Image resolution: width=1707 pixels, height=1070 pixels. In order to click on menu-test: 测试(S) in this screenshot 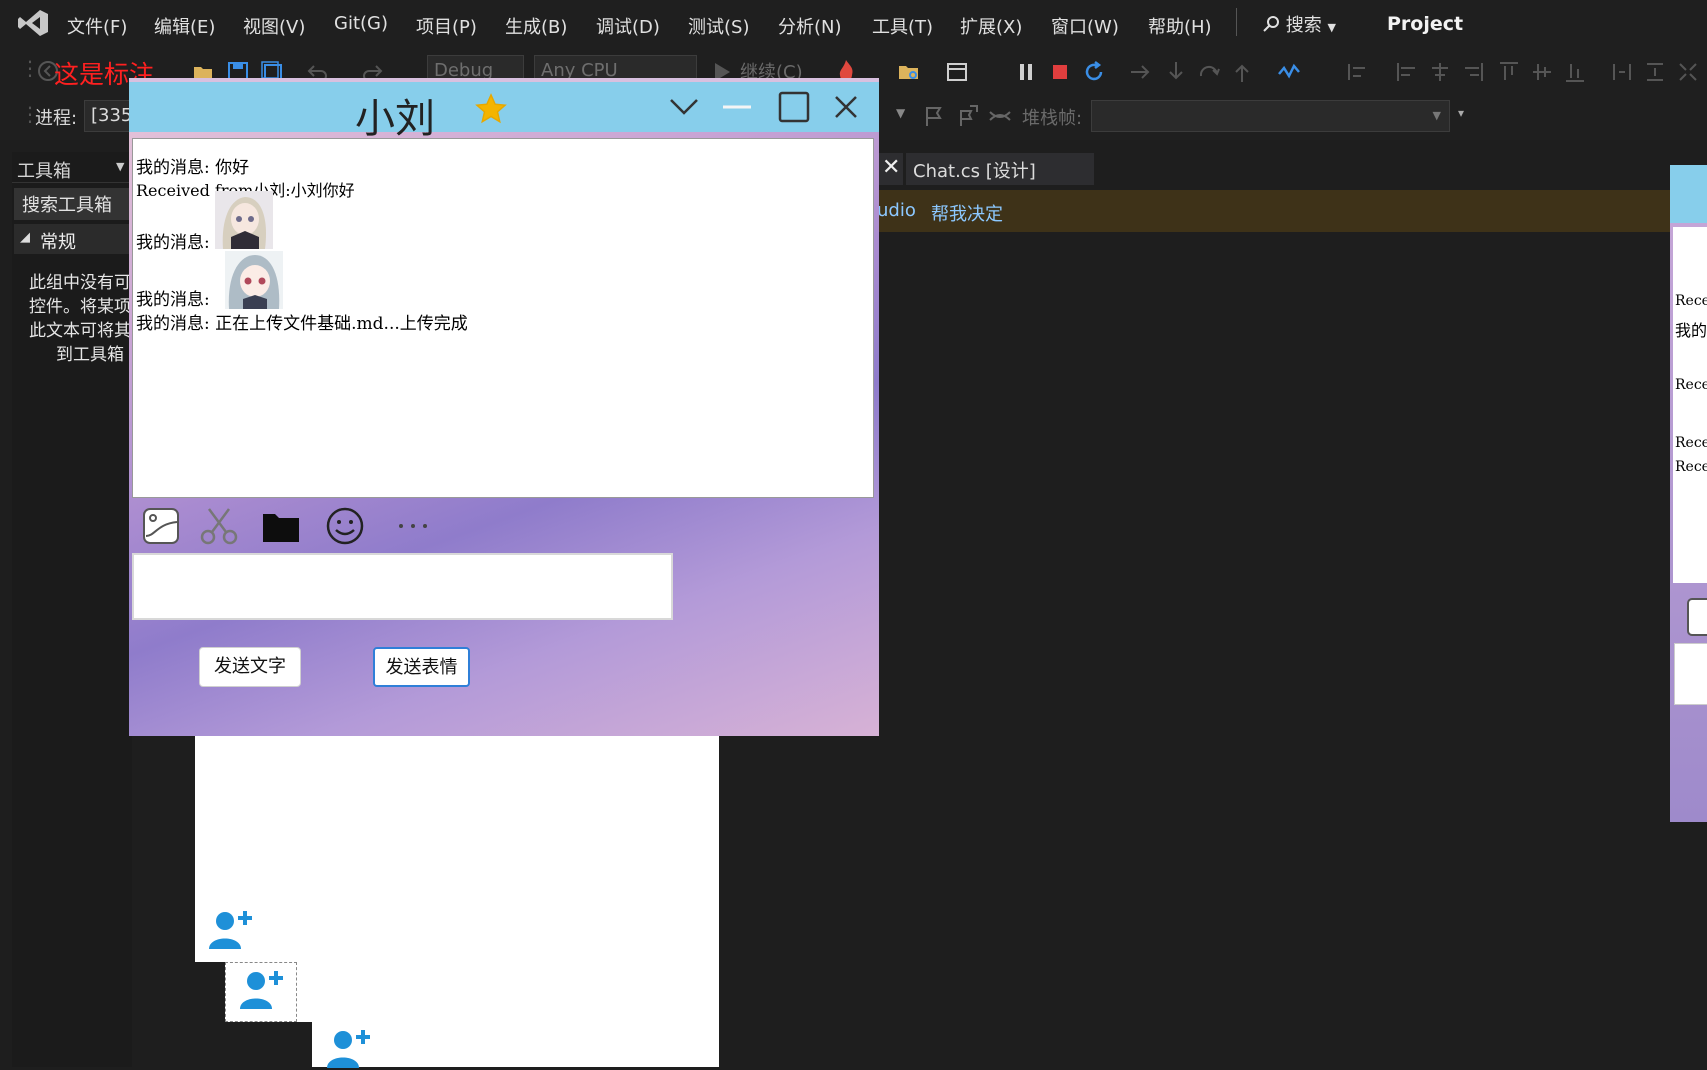, I will do `click(718, 26)`.